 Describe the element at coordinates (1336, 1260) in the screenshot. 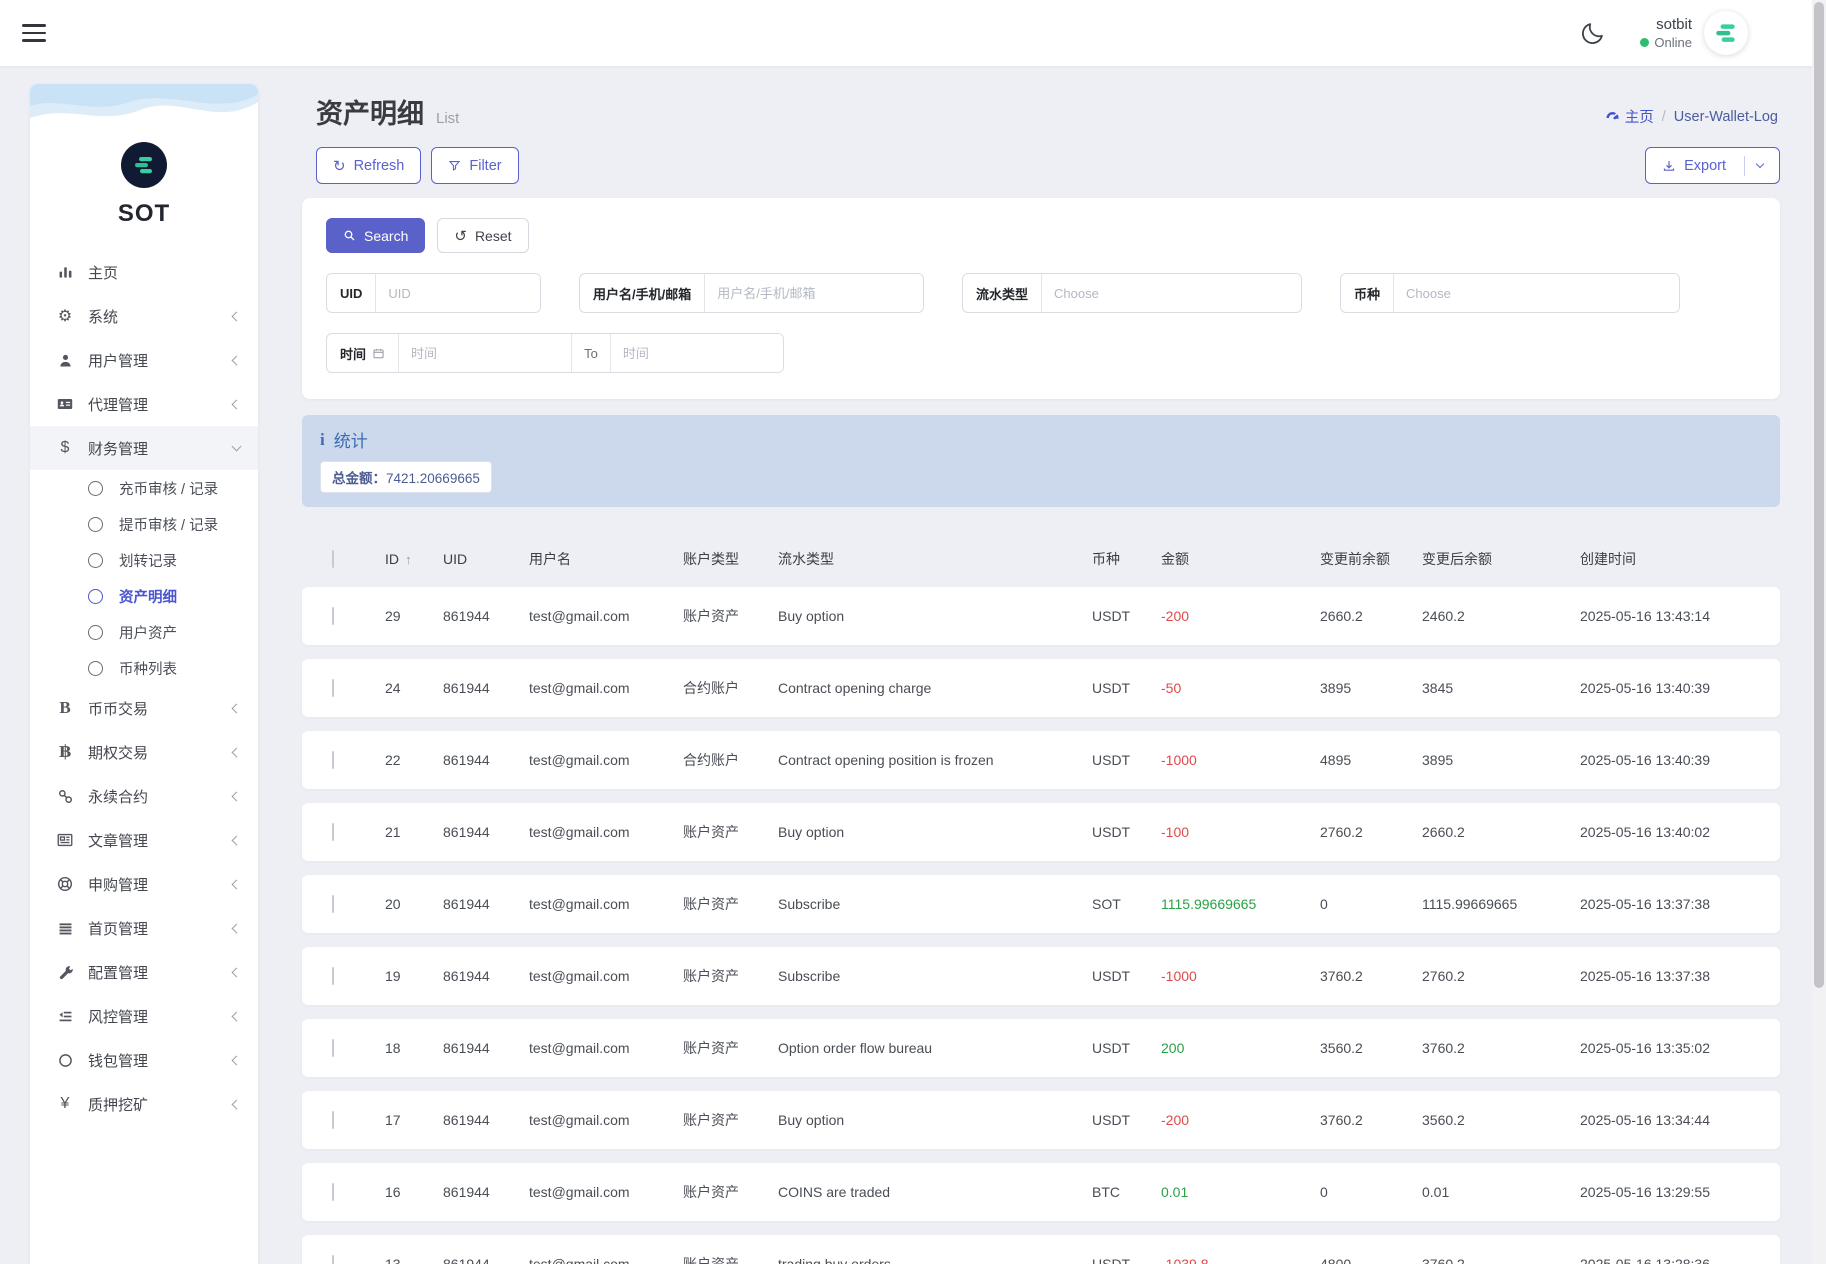

I see `cell-balance-before: 4800` at that location.